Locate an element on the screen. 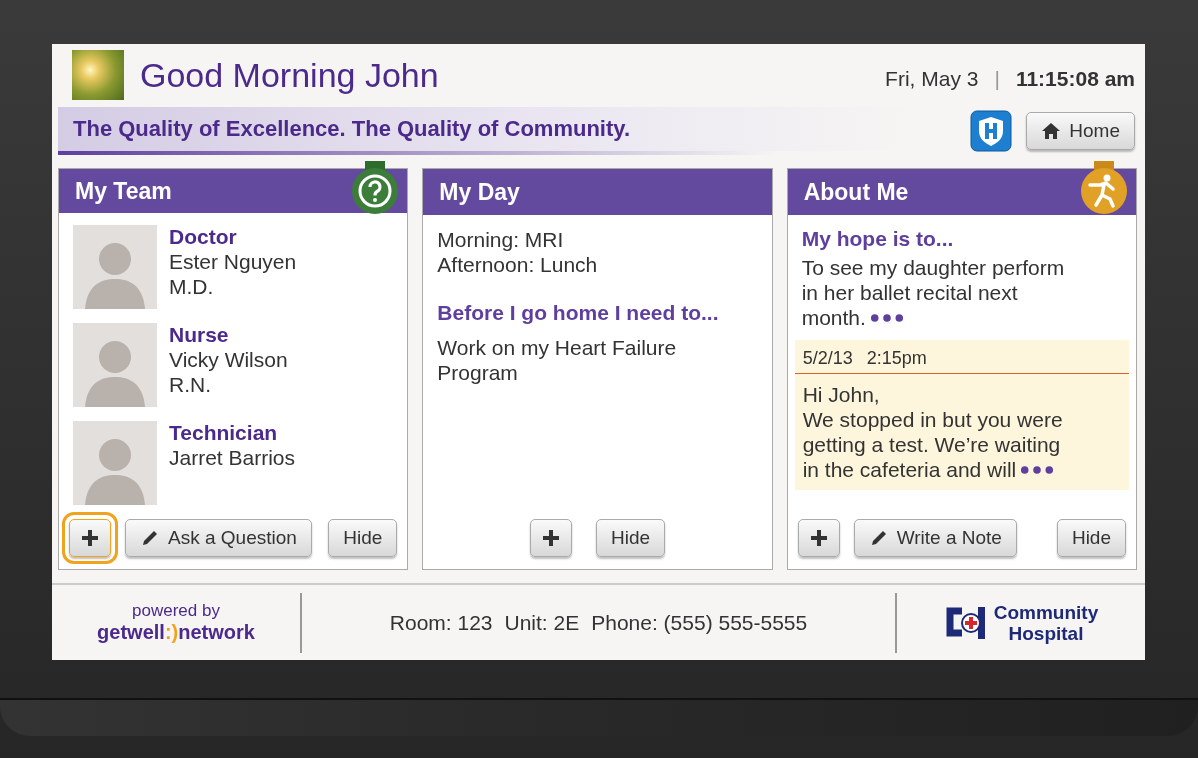  panel-title: About Me is located at coordinates (856, 192).